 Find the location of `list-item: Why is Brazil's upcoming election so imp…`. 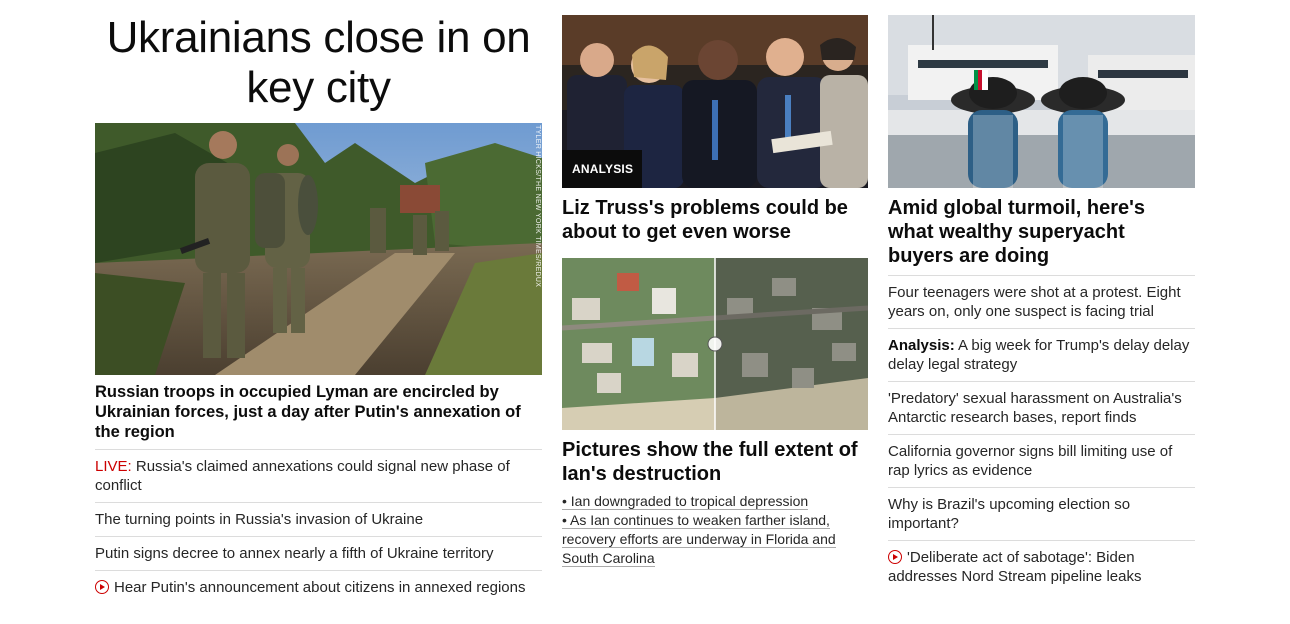

list-item: Why is Brazil's upcoming election so imp… is located at coordinates (1041, 514).